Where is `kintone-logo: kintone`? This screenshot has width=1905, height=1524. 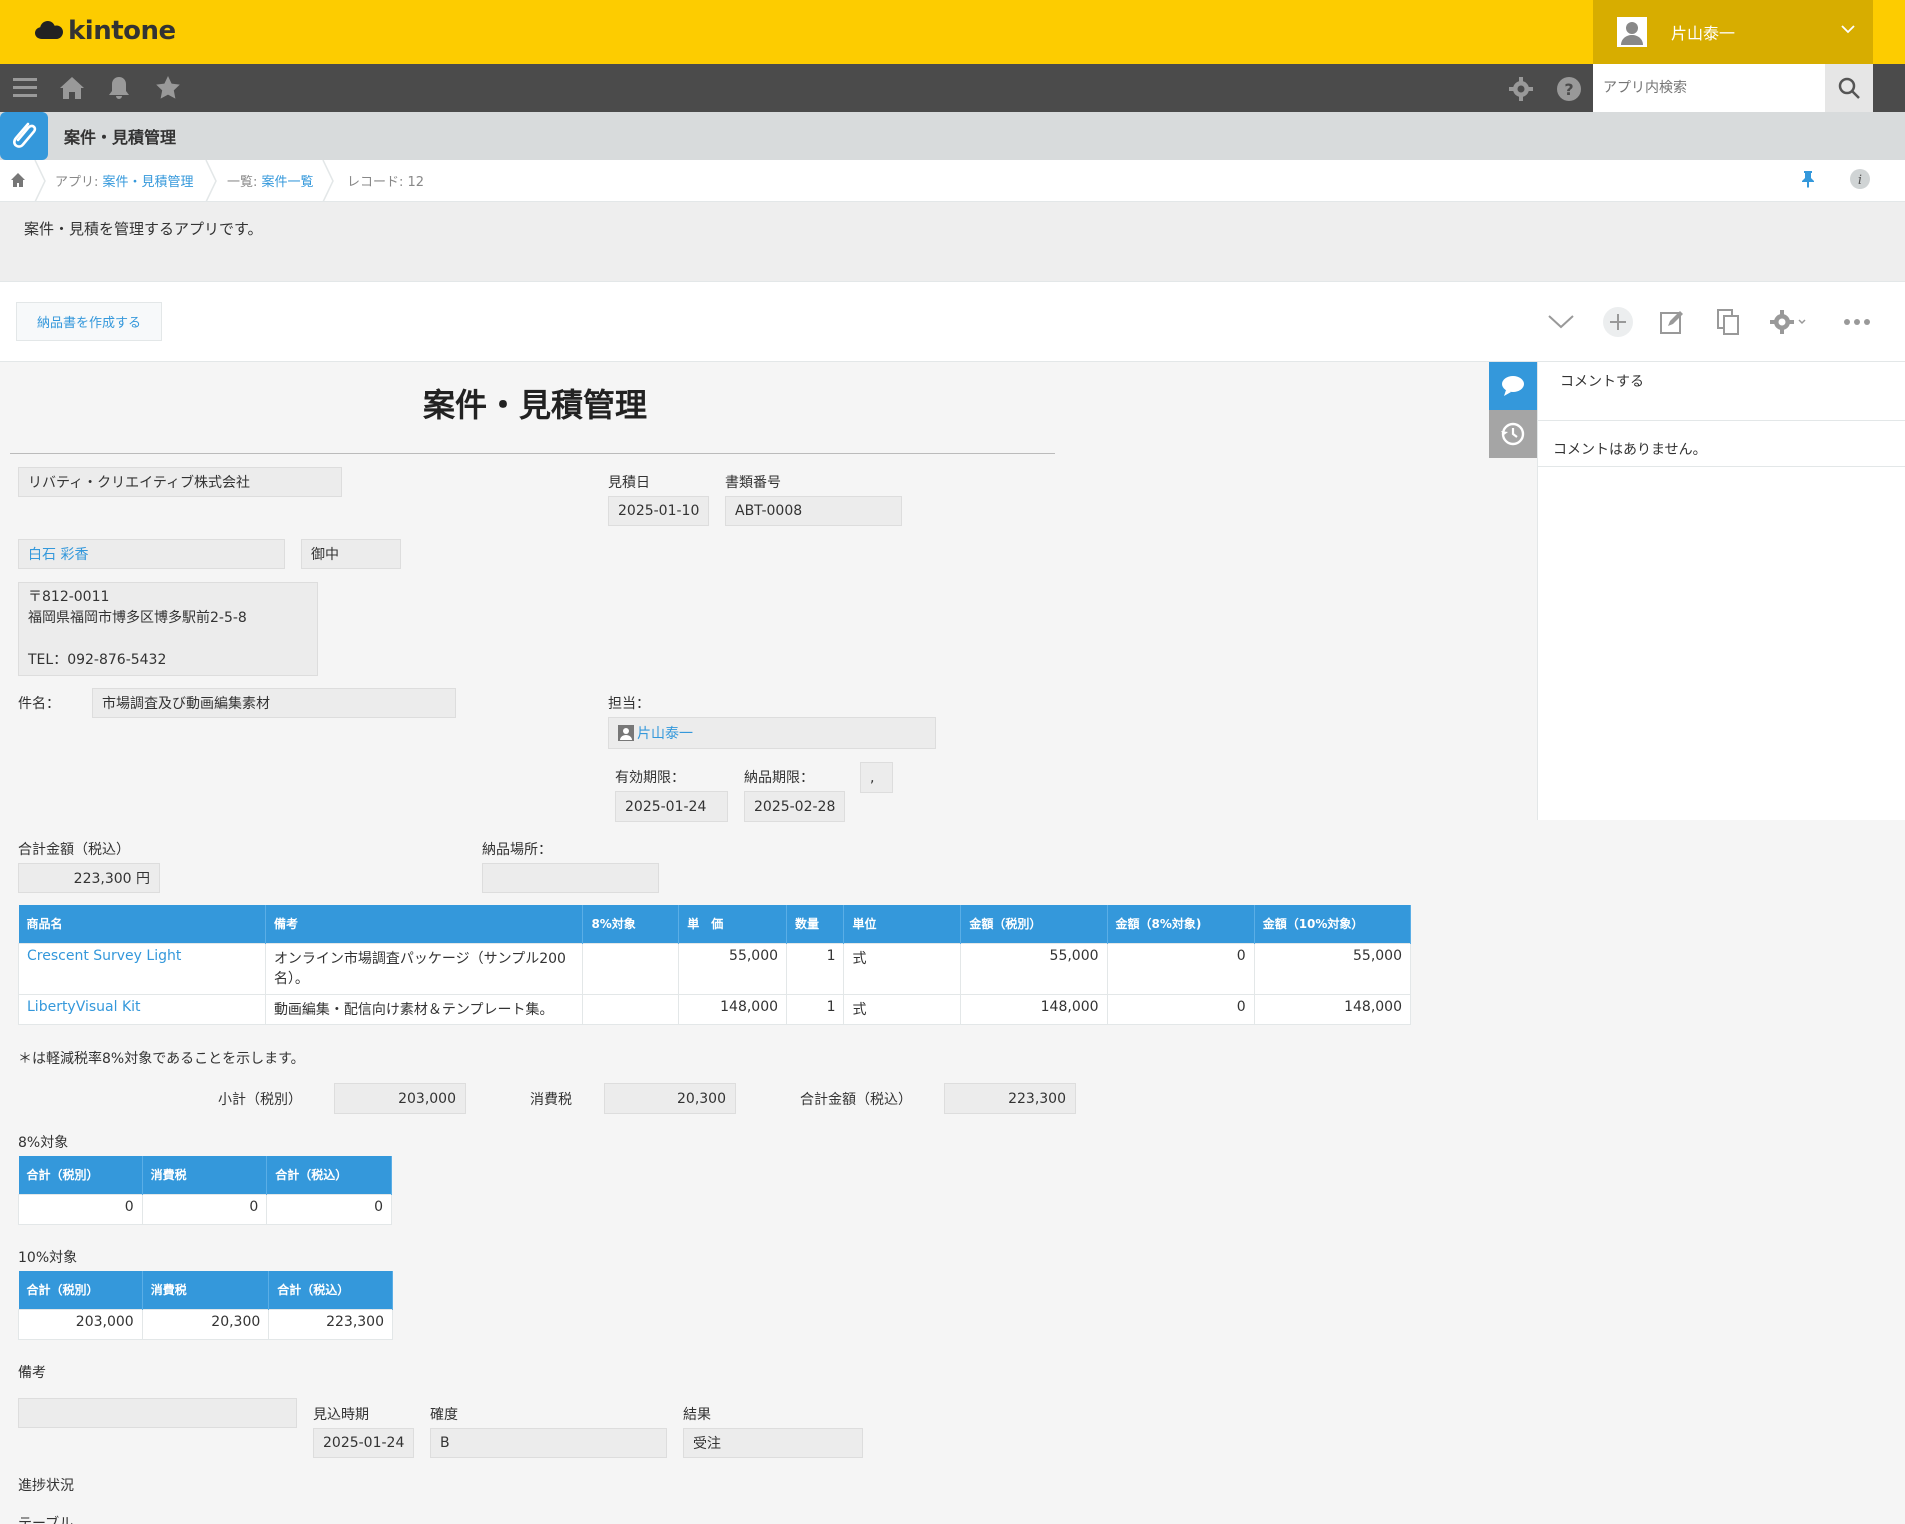 kintone-logo: kintone is located at coordinates (105, 31).